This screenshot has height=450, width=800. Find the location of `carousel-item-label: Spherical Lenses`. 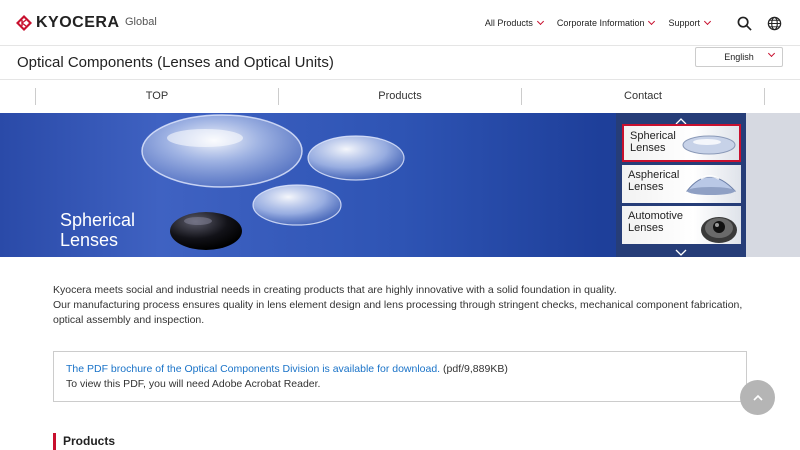

carousel-item-label: Spherical Lenses is located at coordinates (653, 142).